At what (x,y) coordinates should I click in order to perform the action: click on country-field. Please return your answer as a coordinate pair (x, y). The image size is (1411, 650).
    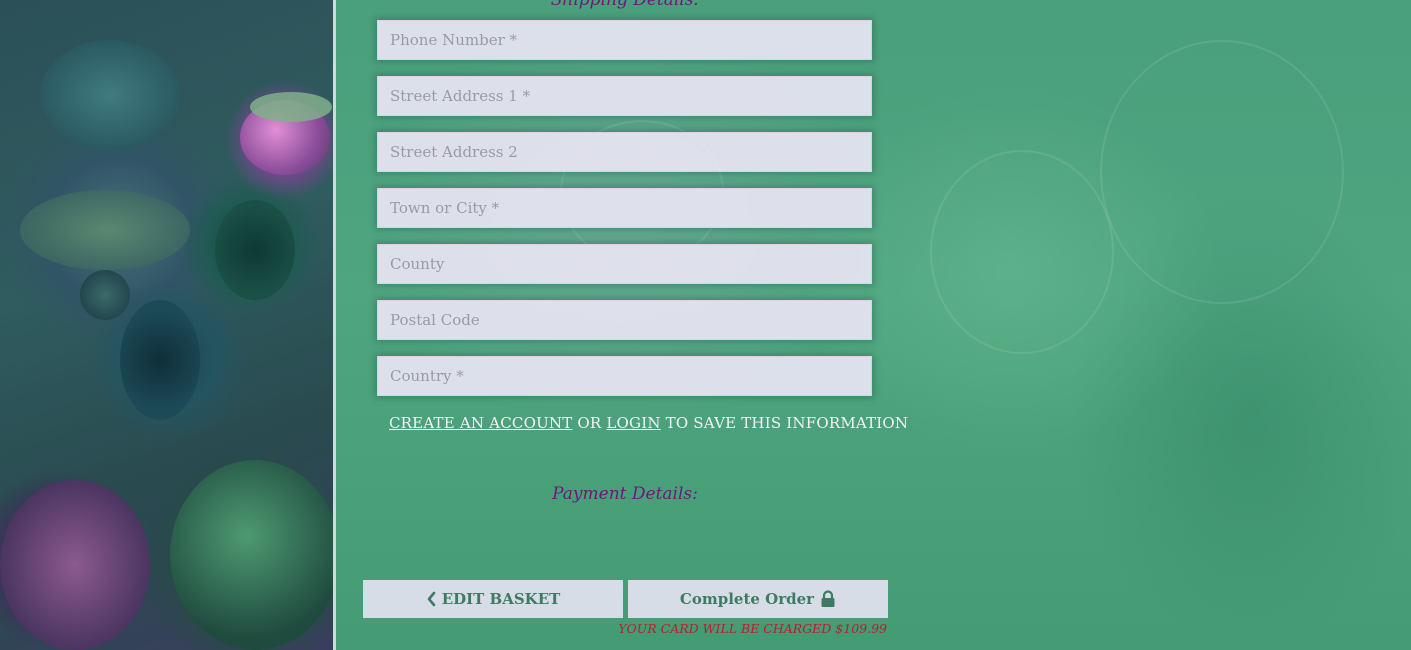
    Looking at the image, I should click on (624, 376).